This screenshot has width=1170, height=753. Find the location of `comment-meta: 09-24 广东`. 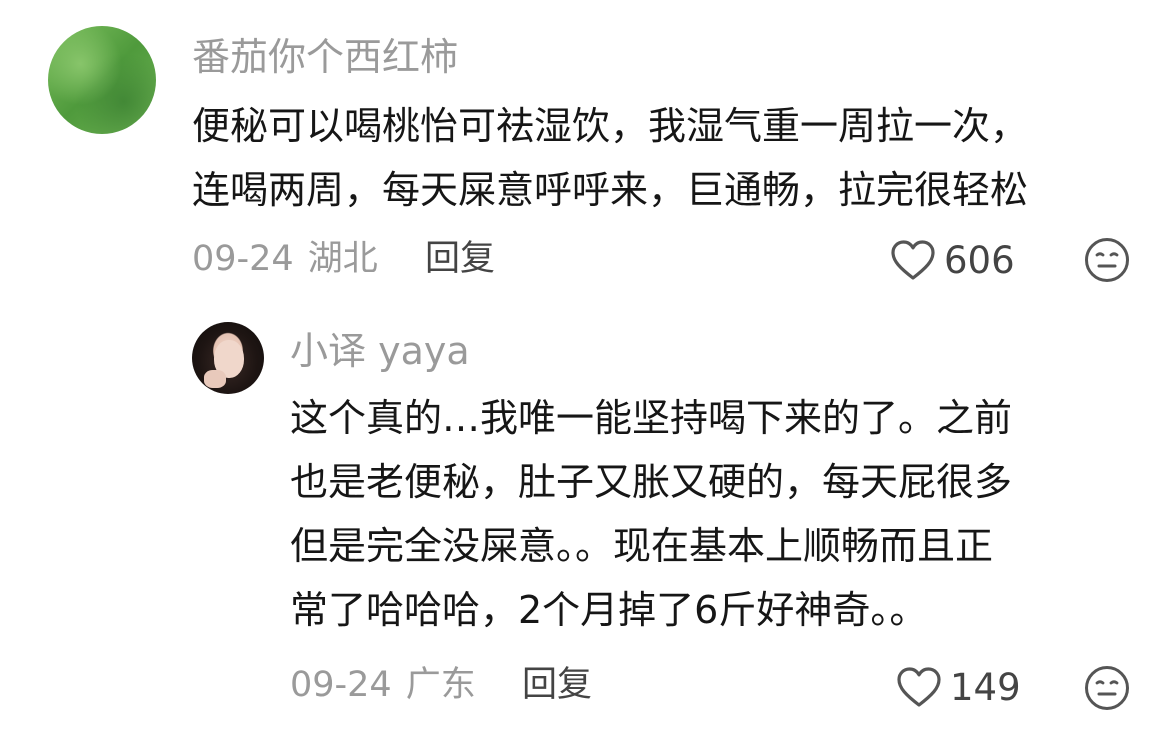

comment-meta: 09-24 广东 is located at coordinates (383, 685).